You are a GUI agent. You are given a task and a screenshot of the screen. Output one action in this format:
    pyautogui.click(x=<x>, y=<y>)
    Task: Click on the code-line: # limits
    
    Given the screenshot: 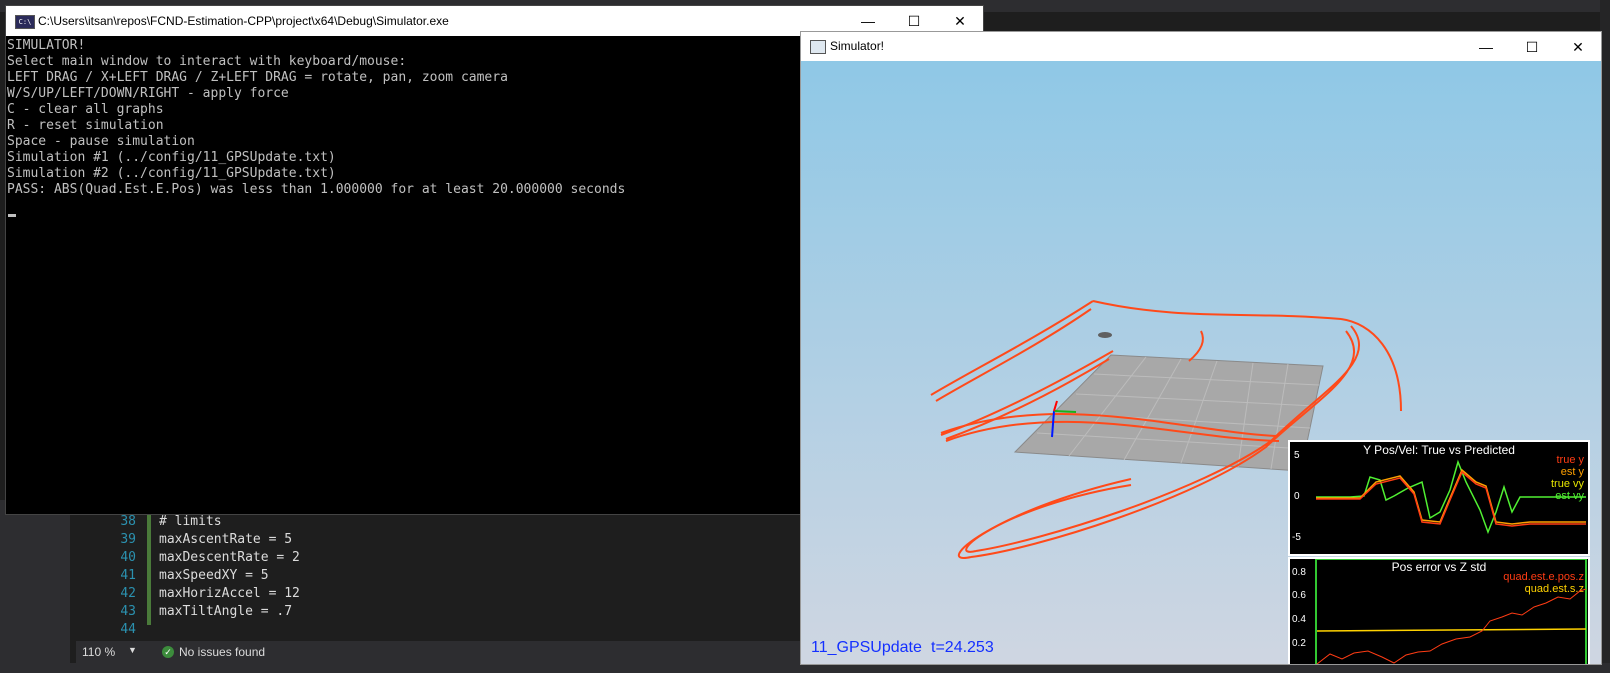 What is the action you would take?
    pyautogui.click(x=190, y=522)
    